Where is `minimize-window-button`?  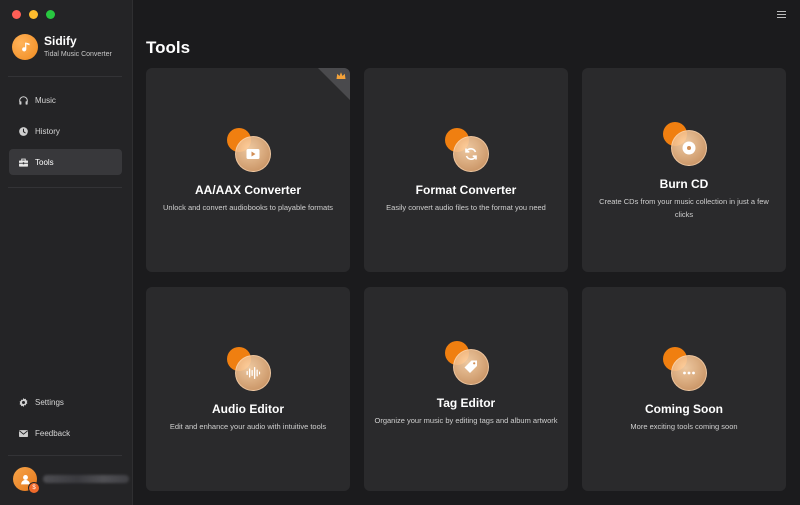
minimize-window-button is located at coordinates (33, 14).